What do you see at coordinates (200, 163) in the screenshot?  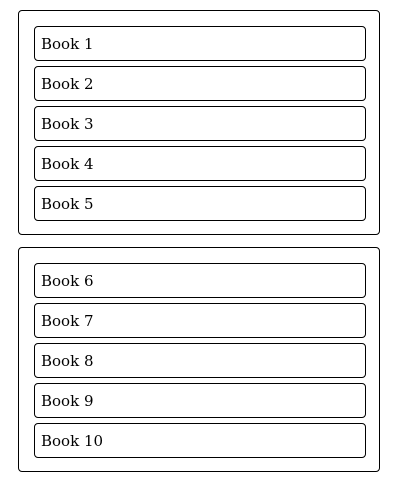 I see `book-item-4: Book 4` at bounding box center [200, 163].